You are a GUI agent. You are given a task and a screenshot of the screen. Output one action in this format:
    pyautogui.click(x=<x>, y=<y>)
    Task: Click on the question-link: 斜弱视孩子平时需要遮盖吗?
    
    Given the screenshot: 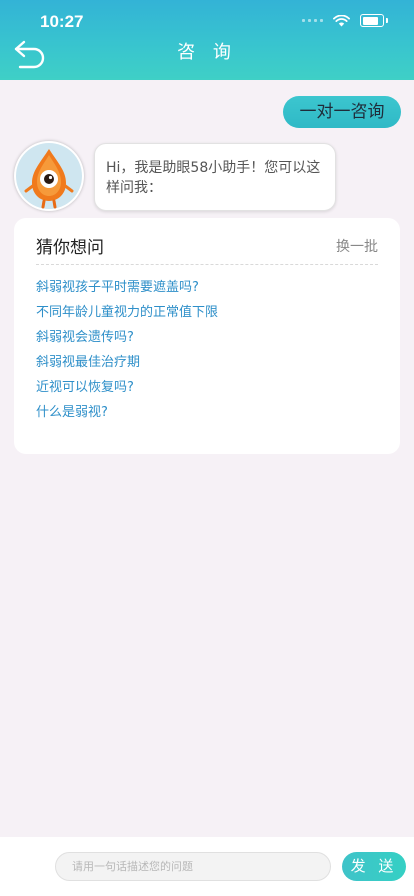 What is the action you would take?
    pyautogui.click(x=127, y=290)
    